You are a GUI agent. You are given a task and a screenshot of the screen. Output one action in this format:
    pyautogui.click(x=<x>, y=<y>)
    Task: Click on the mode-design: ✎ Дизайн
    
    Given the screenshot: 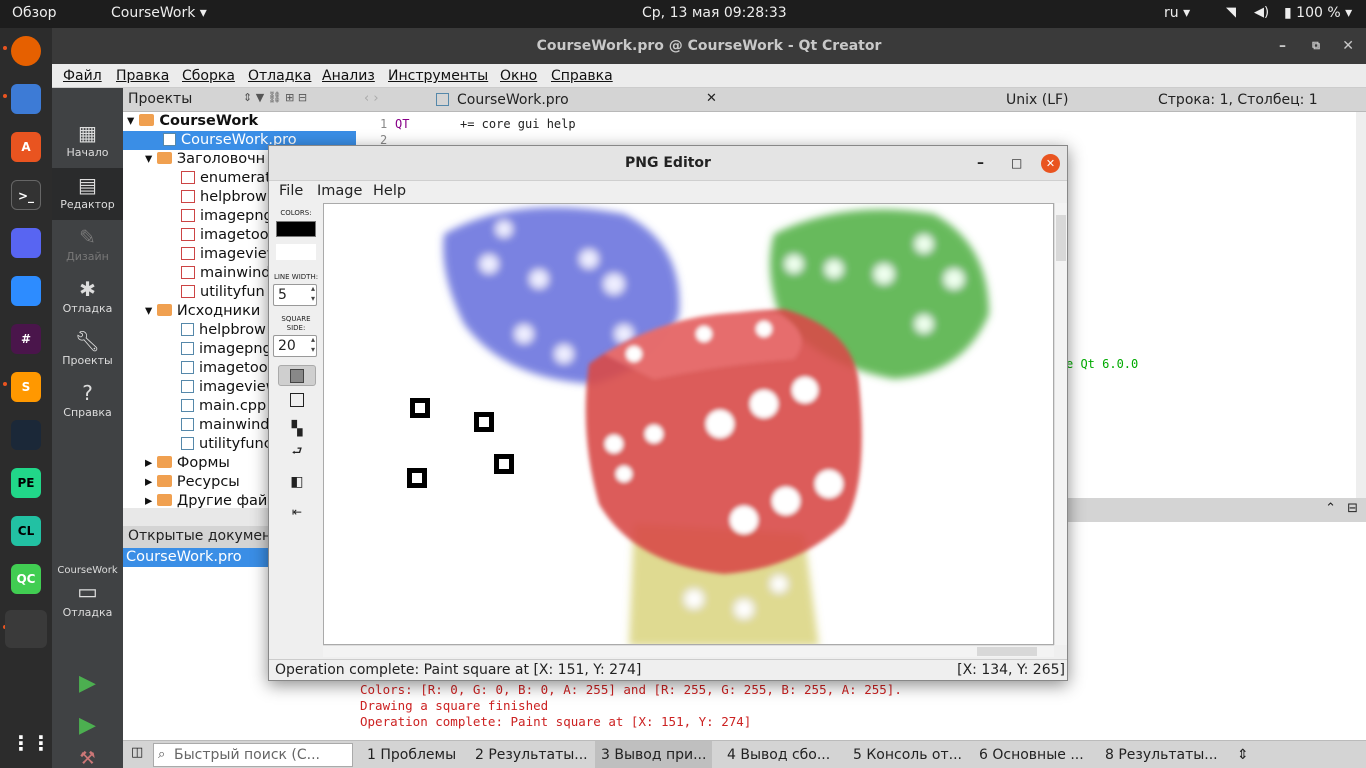 What is the action you would take?
    pyautogui.click(x=87, y=246)
    